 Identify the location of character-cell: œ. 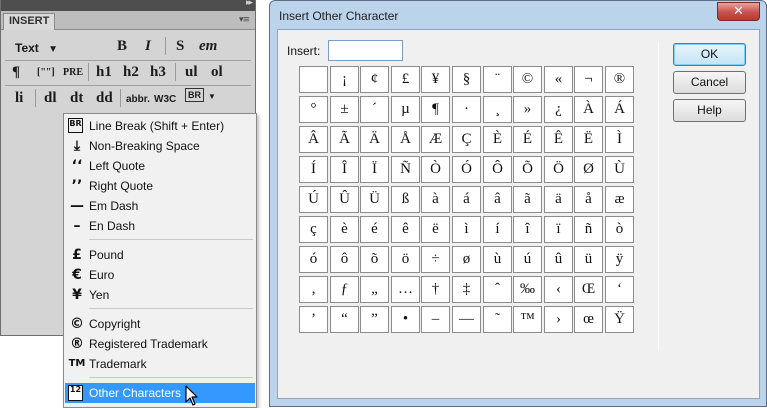
(588, 319).